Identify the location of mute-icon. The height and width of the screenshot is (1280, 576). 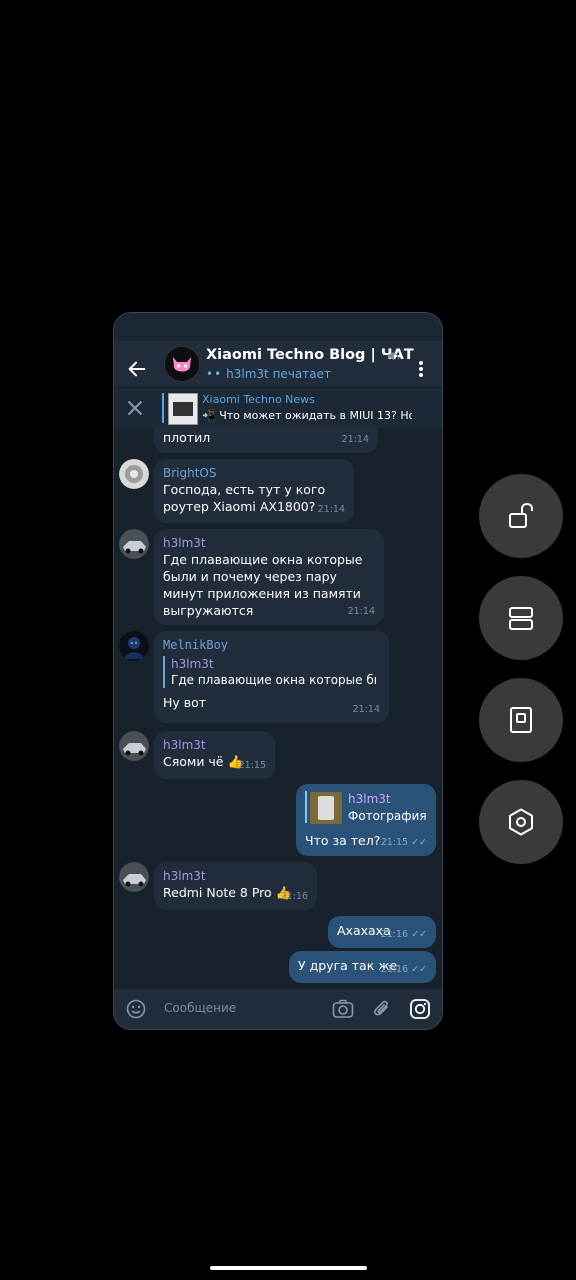
(393, 356).